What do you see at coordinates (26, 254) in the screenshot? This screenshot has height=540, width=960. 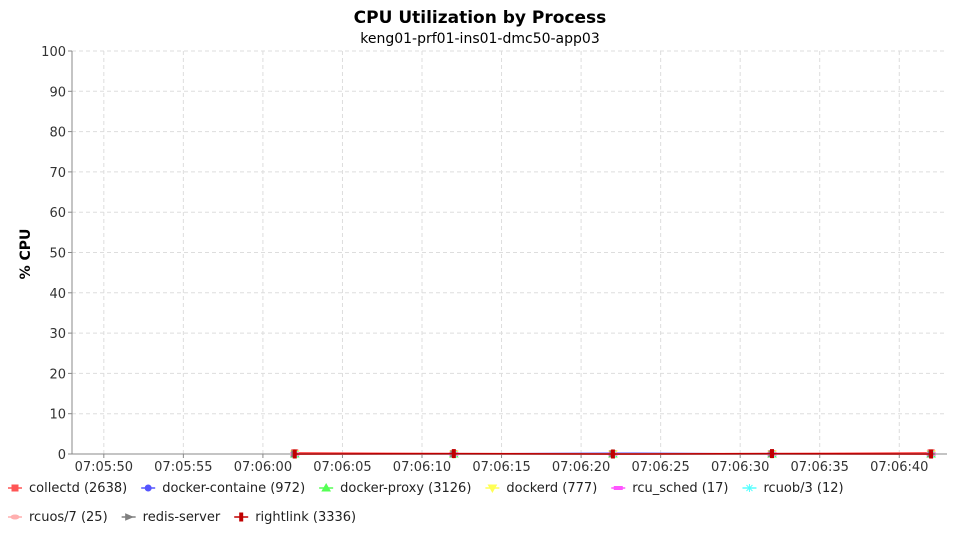 I see `y-axis-label: % CPU` at bounding box center [26, 254].